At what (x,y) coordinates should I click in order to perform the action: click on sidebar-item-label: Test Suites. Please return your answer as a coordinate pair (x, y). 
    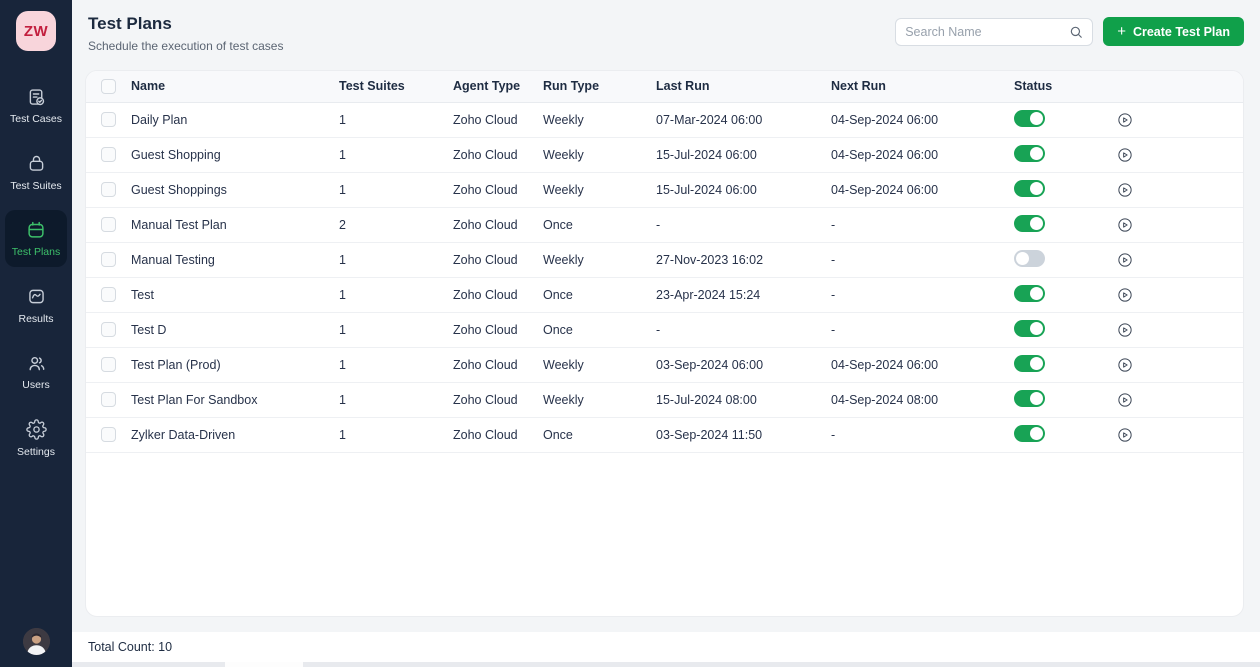
    Looking at the image, I should click on (36, 185).